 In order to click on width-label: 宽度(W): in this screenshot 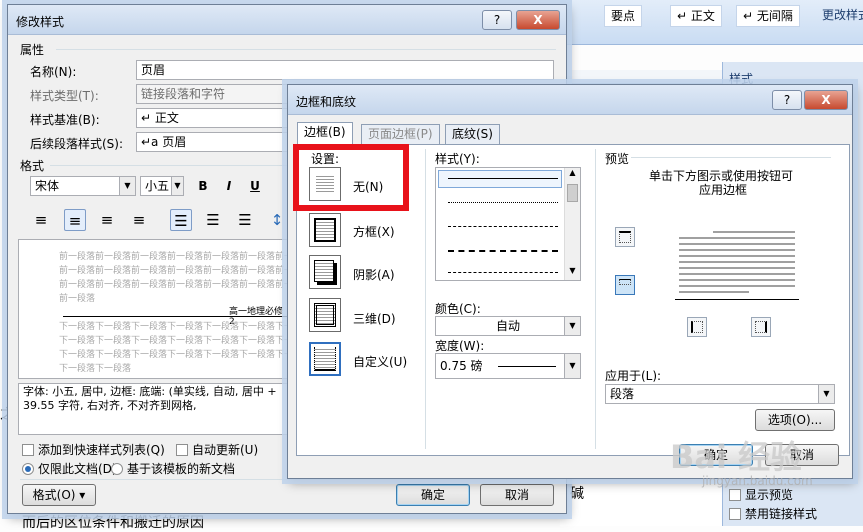, I will do `click(460, 346)`.